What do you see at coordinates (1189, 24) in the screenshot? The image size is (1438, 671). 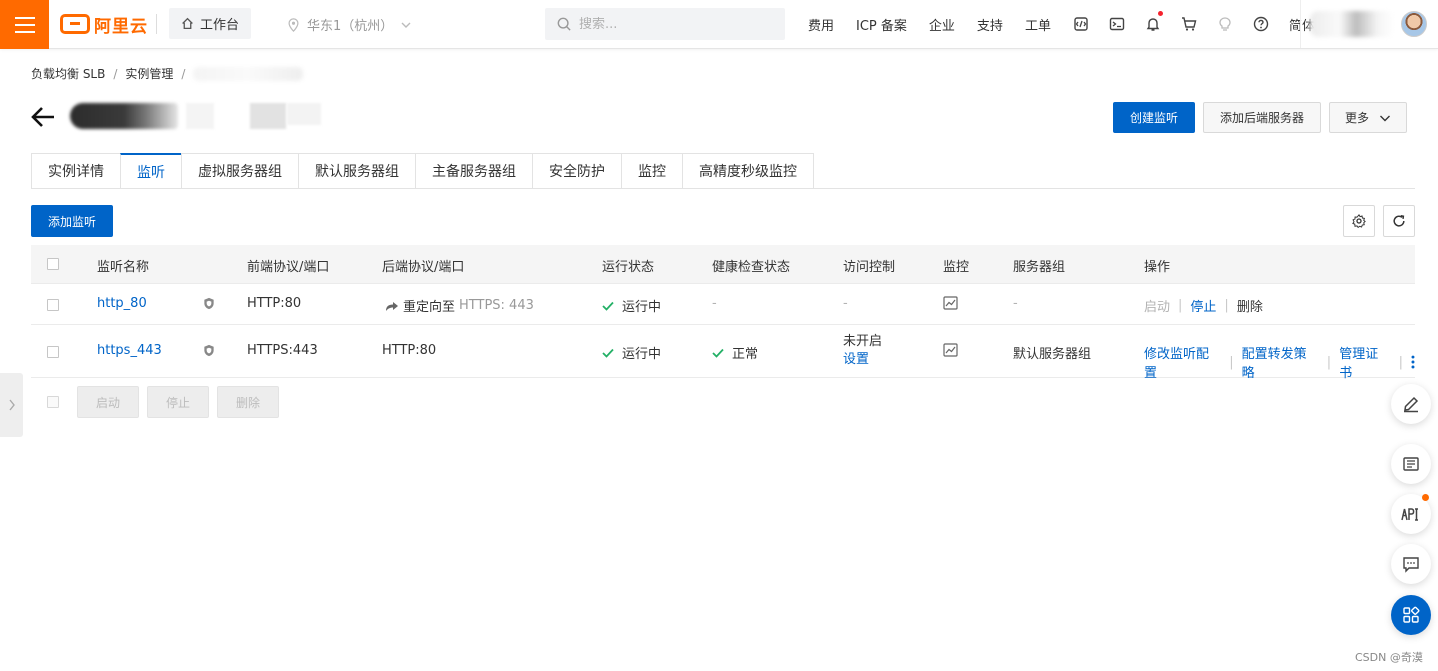 I see `cart-button` at bounding box center [1189, 24].